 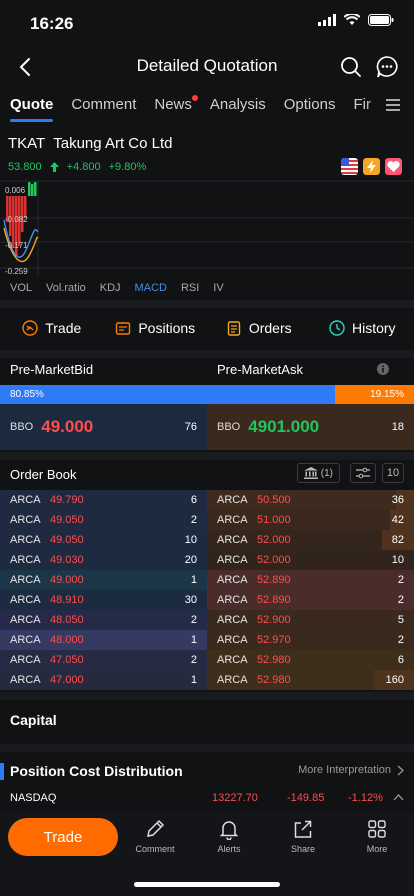 I want to click on lightning-icon, so click(x=371, y=166).